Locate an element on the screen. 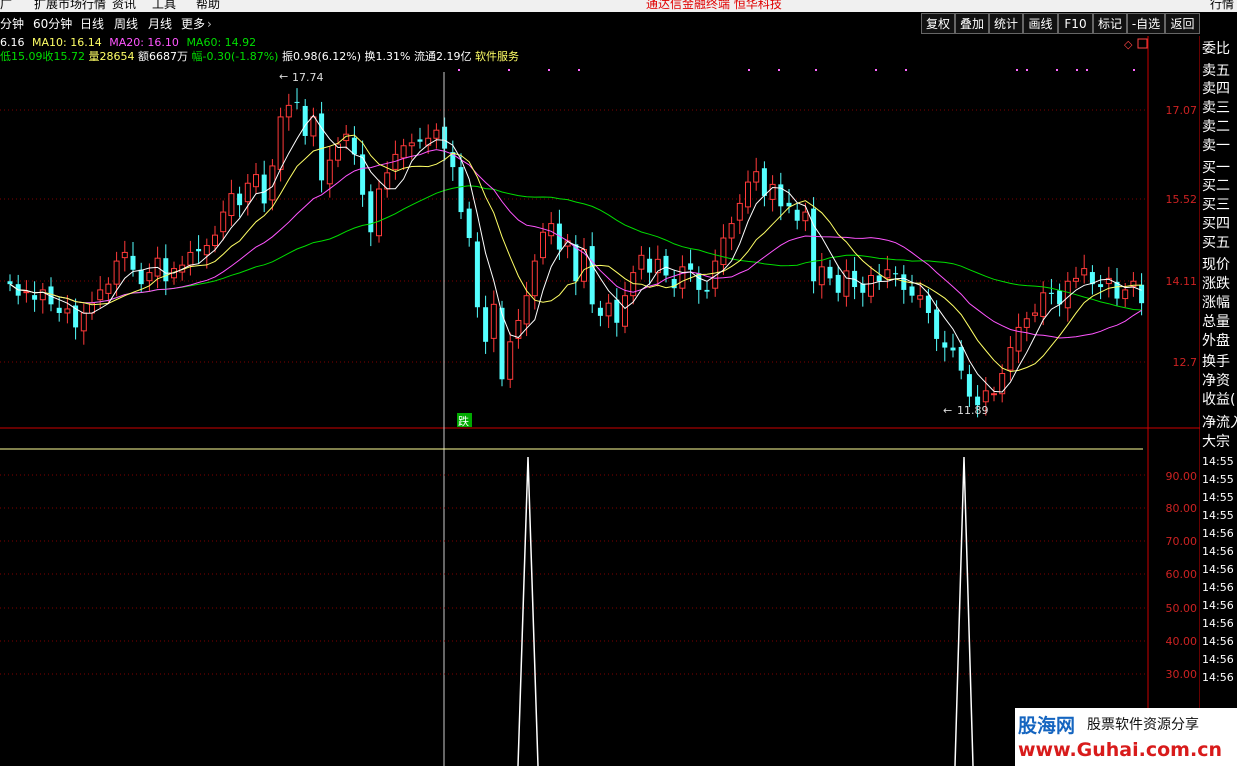 The width and height of the screenshot is (1237, 766). window-toggle-icon is located at coordinates (1142, 43).